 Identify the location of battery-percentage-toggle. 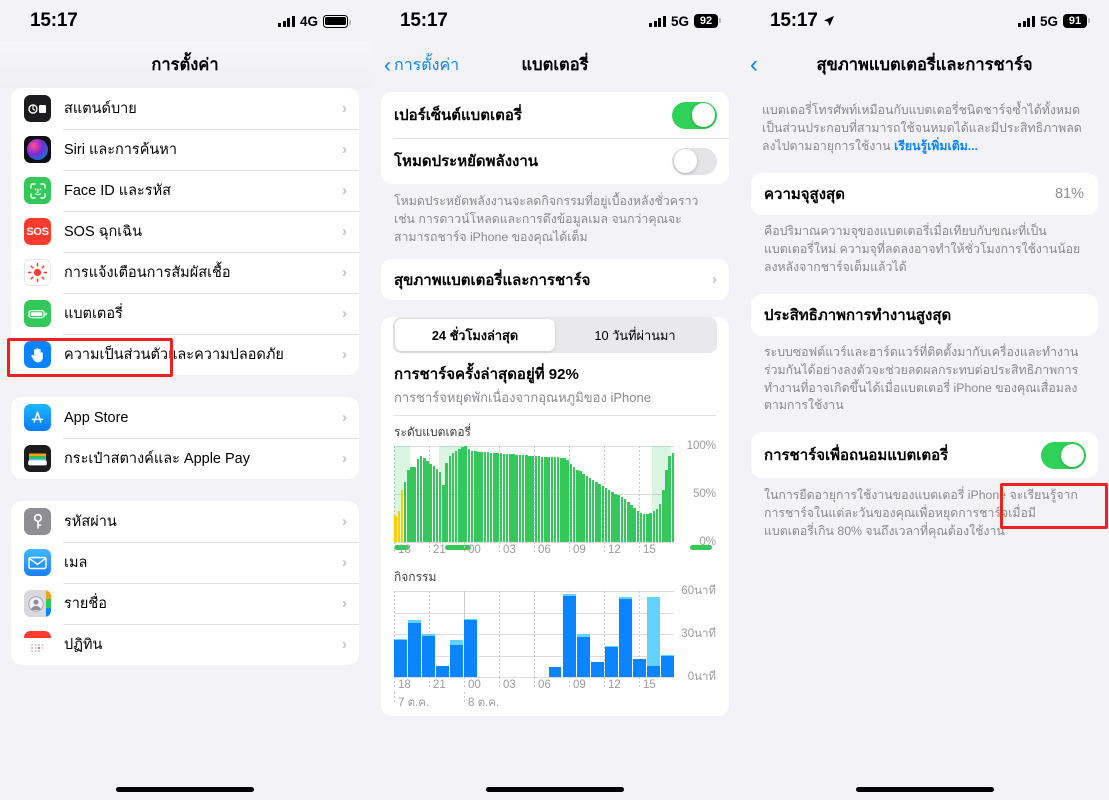
(694, 115).